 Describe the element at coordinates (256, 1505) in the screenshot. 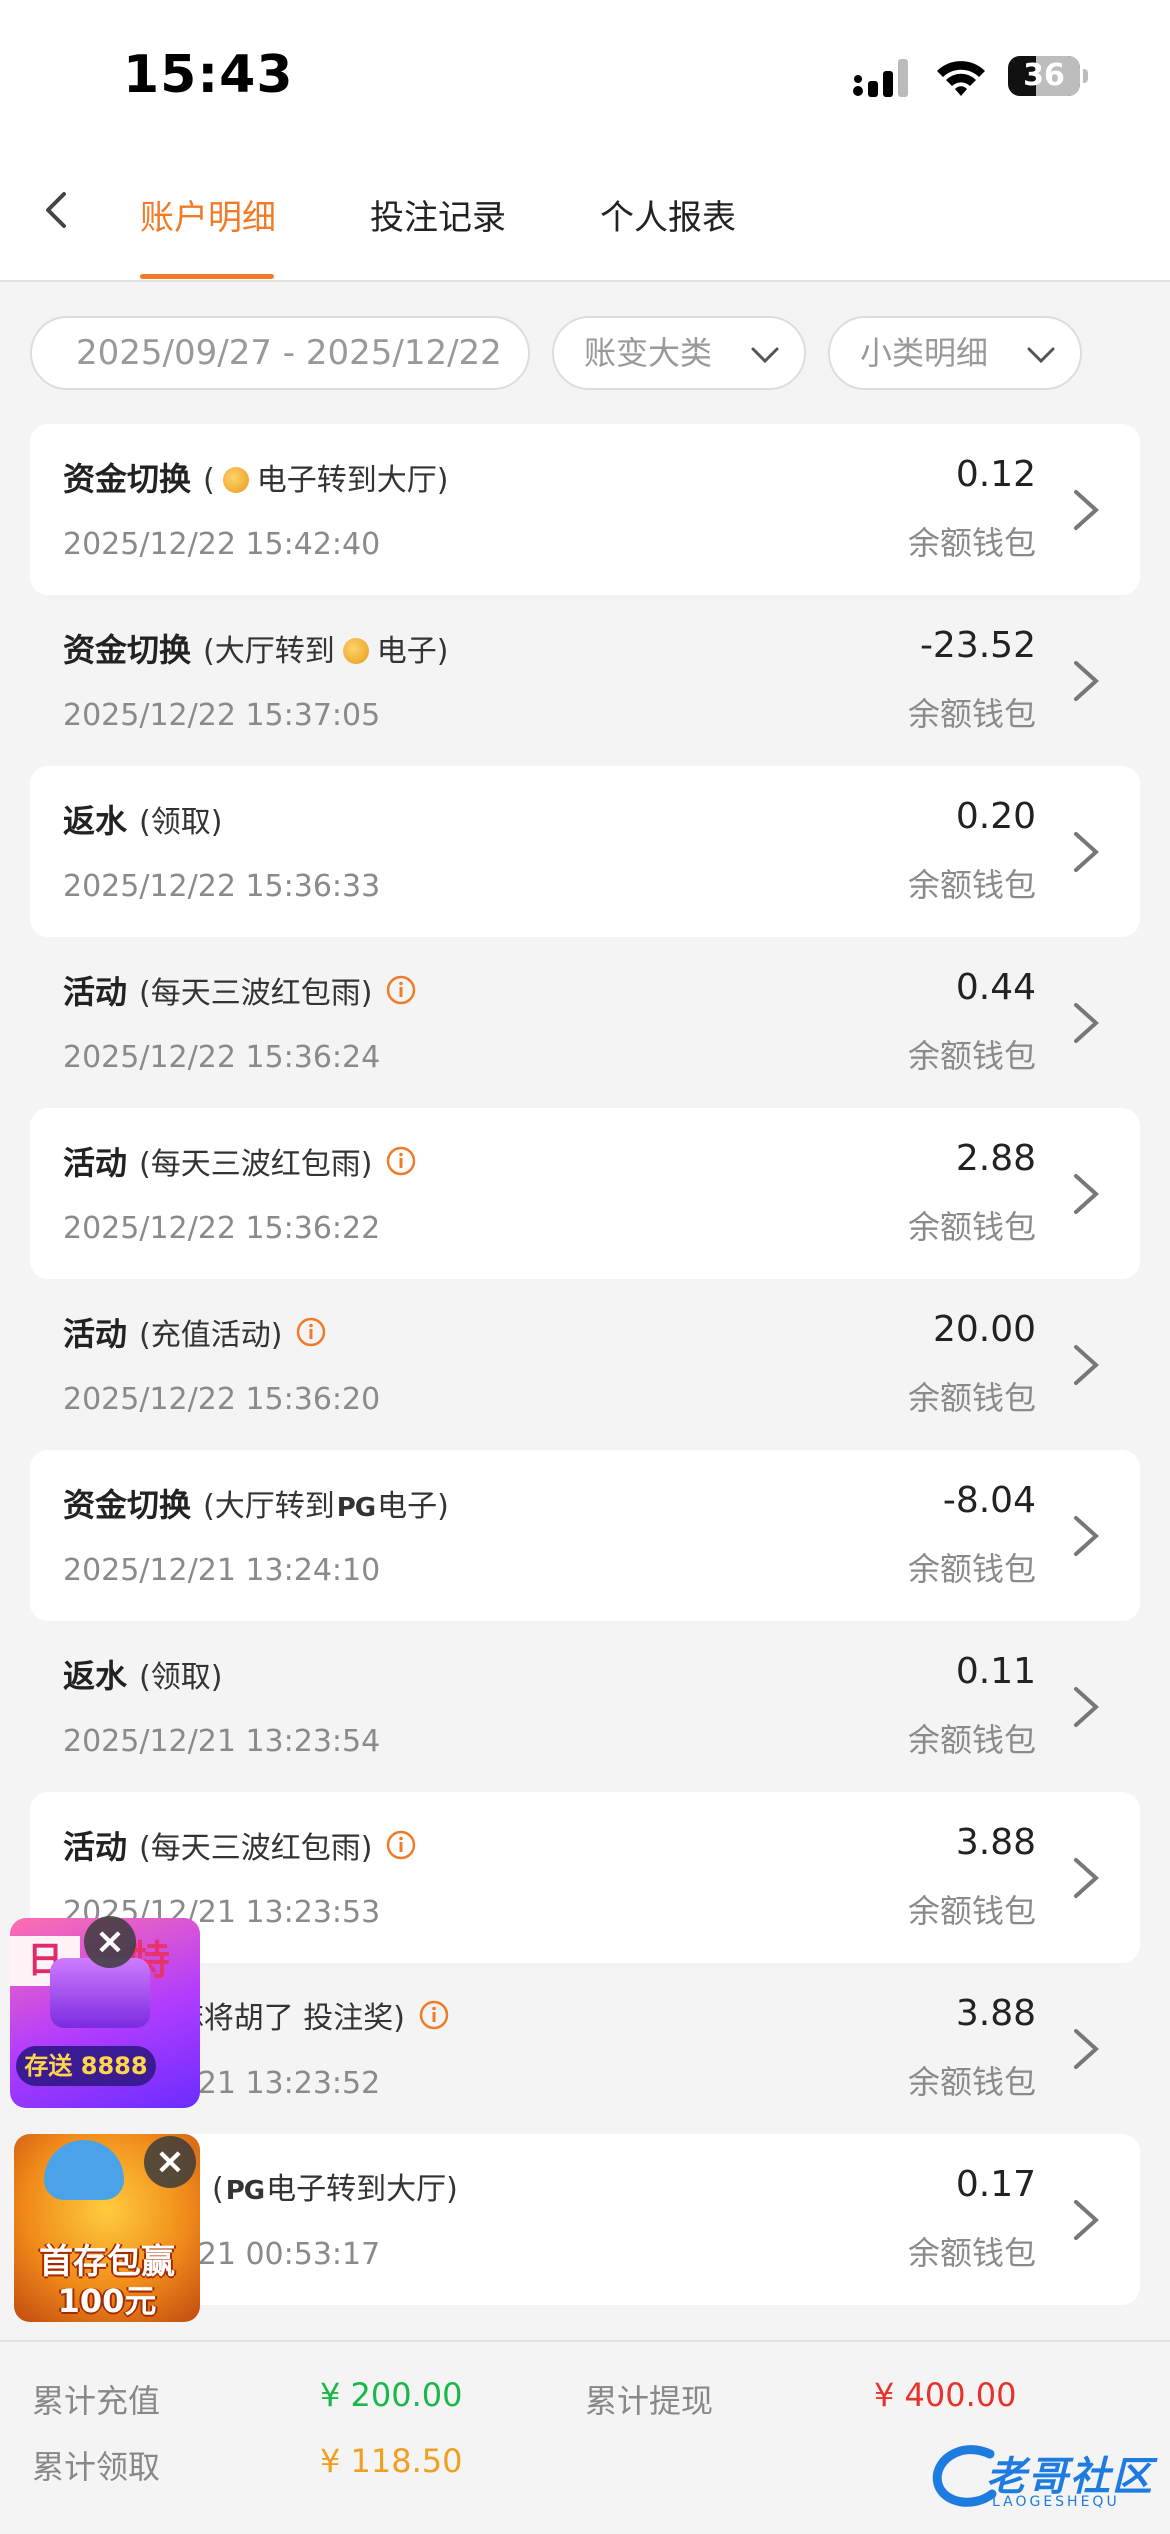

I see `transaction-title: 资金切换 (大厅转到PG电子)` at that location.